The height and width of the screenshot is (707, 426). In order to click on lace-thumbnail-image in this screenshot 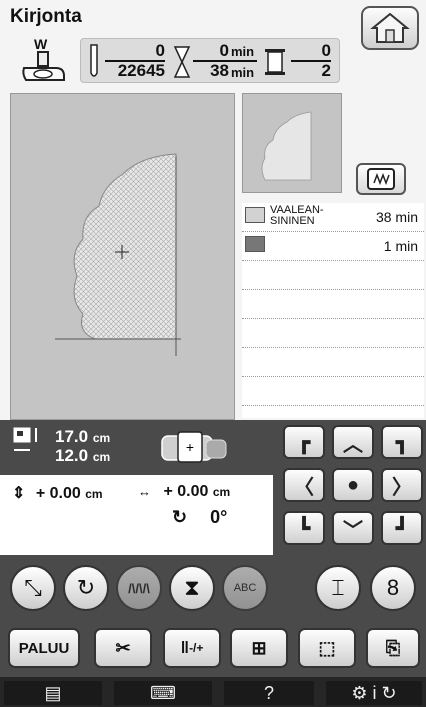, I will do `click(286, 146)`.